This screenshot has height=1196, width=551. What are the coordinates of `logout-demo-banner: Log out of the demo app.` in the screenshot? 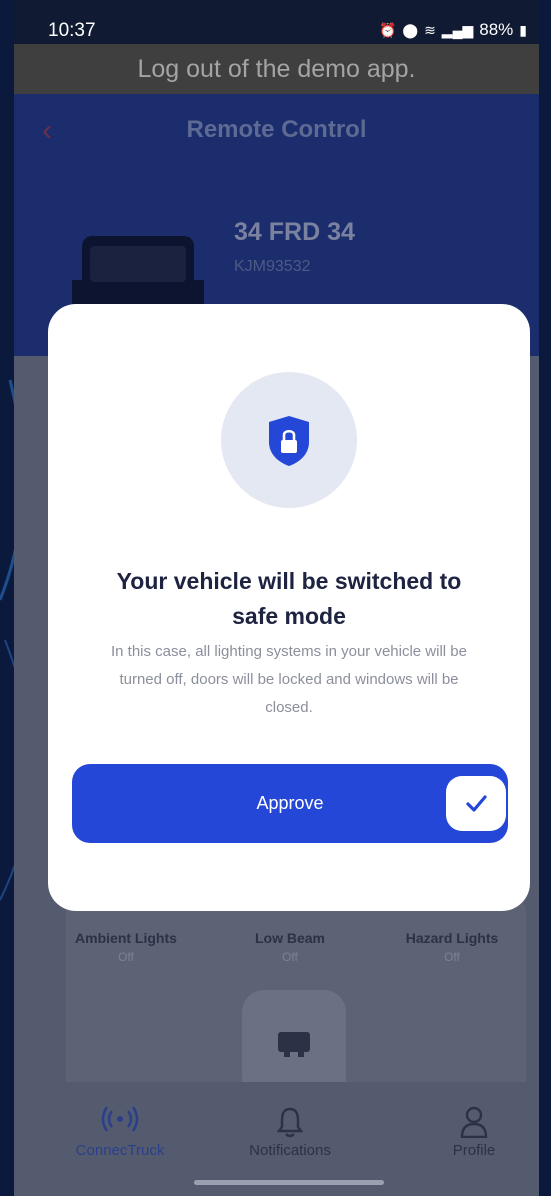 It's located at (276, 69).